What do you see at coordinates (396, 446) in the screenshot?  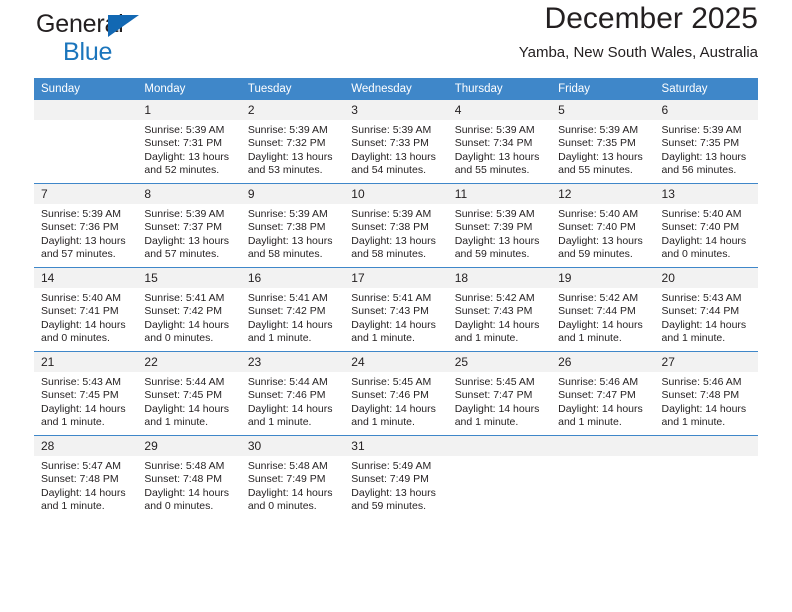 I see `day-number: 31` at bounding box center [396, 446].